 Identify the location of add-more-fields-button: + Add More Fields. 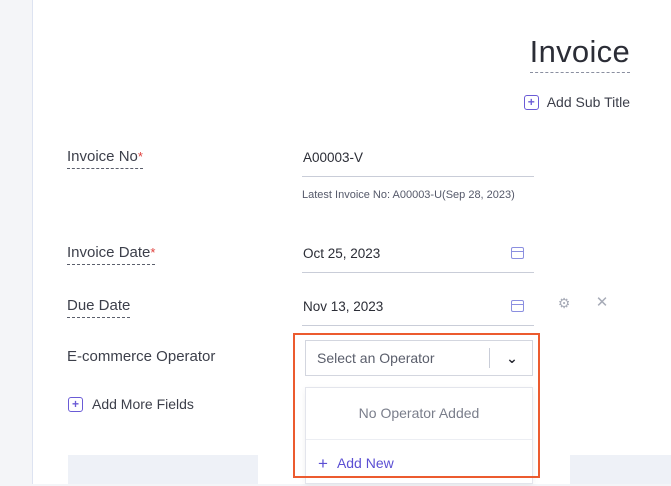
(131, 404).